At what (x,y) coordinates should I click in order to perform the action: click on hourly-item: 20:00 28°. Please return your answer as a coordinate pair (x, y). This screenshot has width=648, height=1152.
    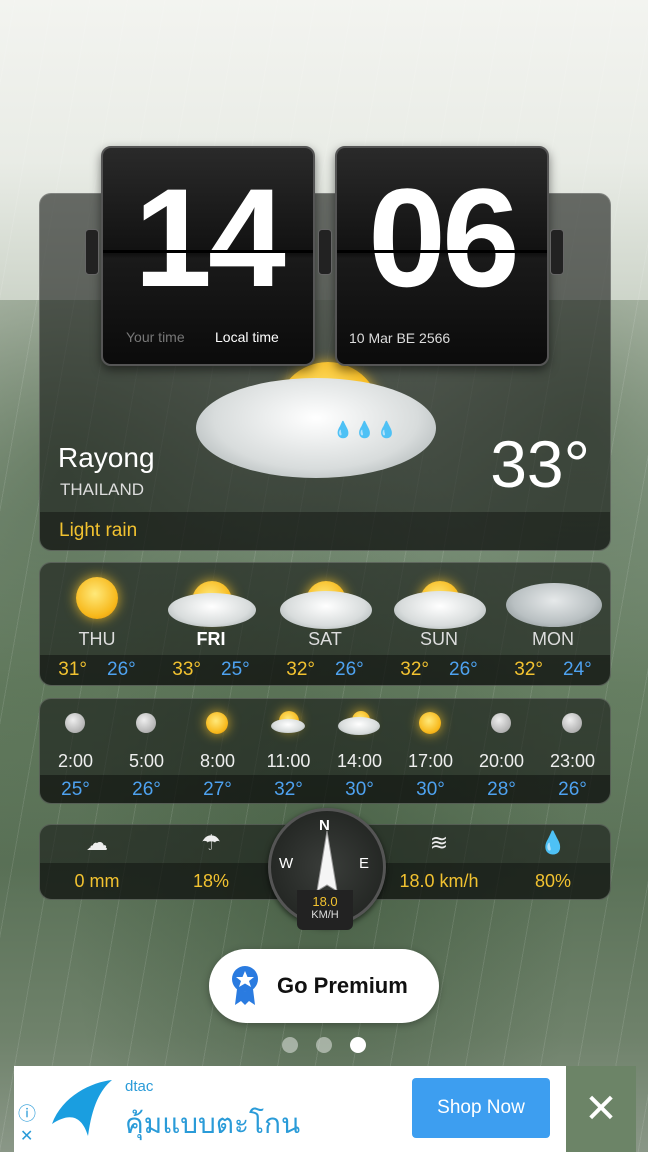
    Looking at the image, I should click on (501, 751).